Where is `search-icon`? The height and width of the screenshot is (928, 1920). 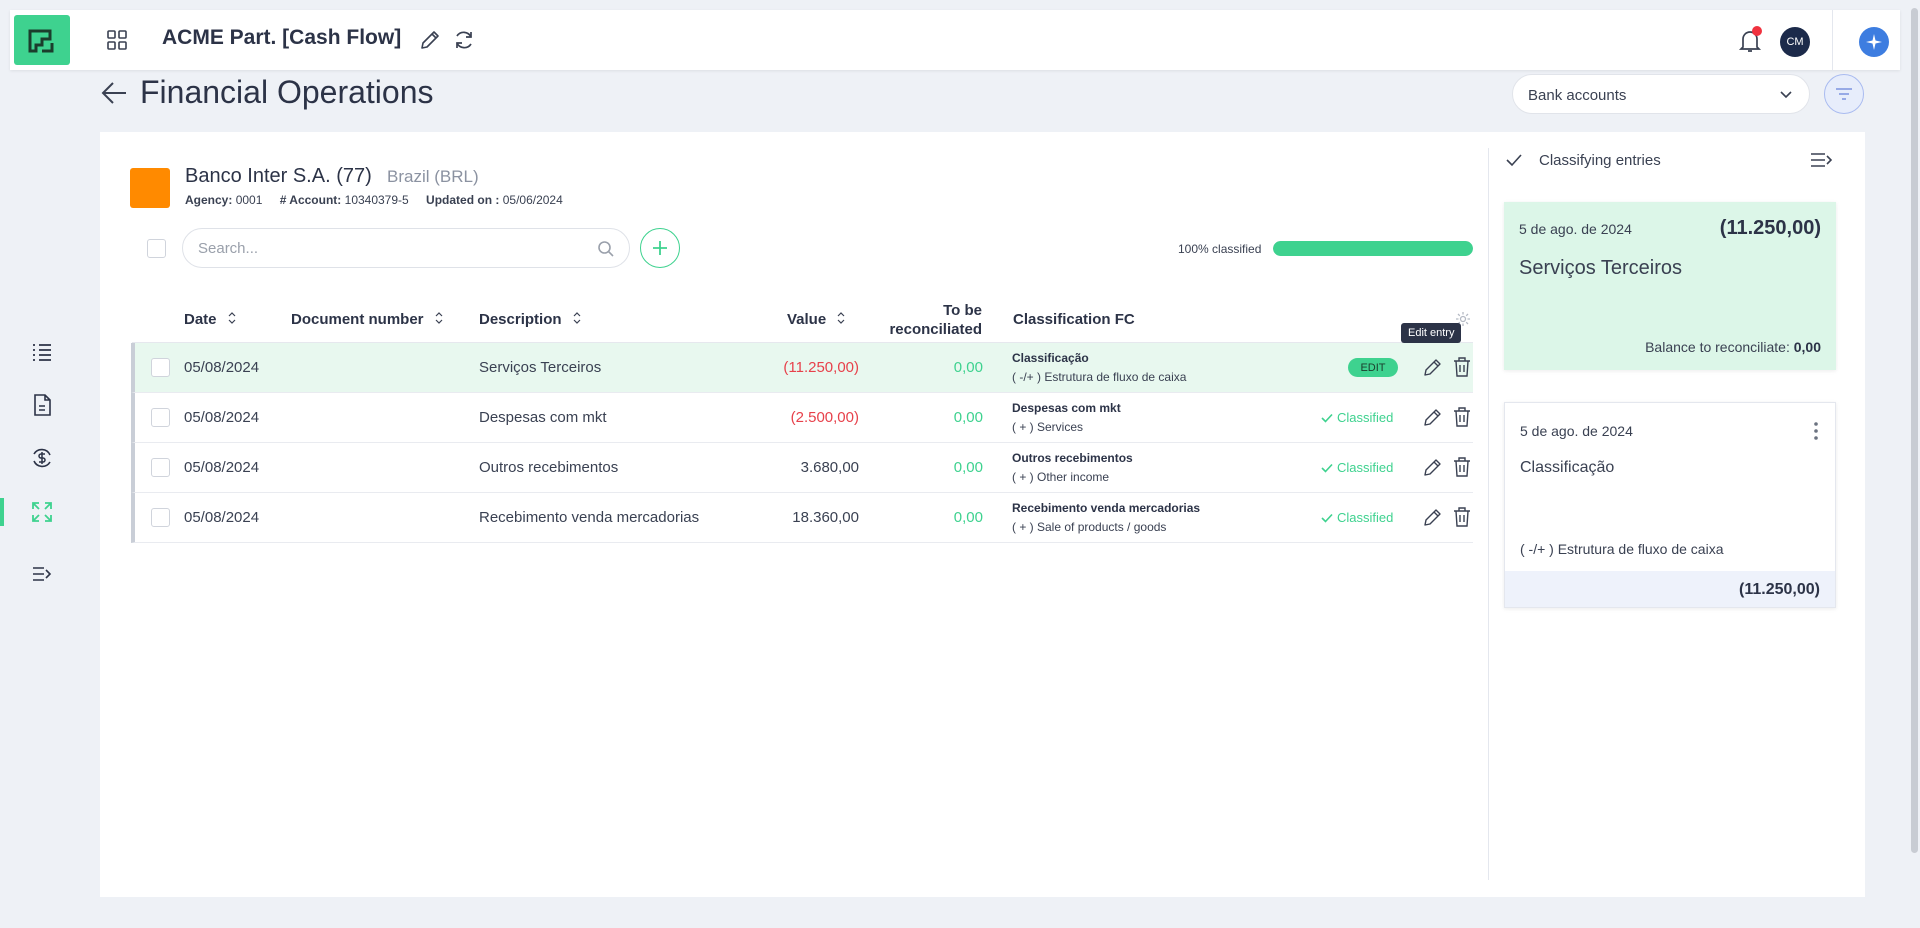 search-icon is located at coordinates (606, 249).